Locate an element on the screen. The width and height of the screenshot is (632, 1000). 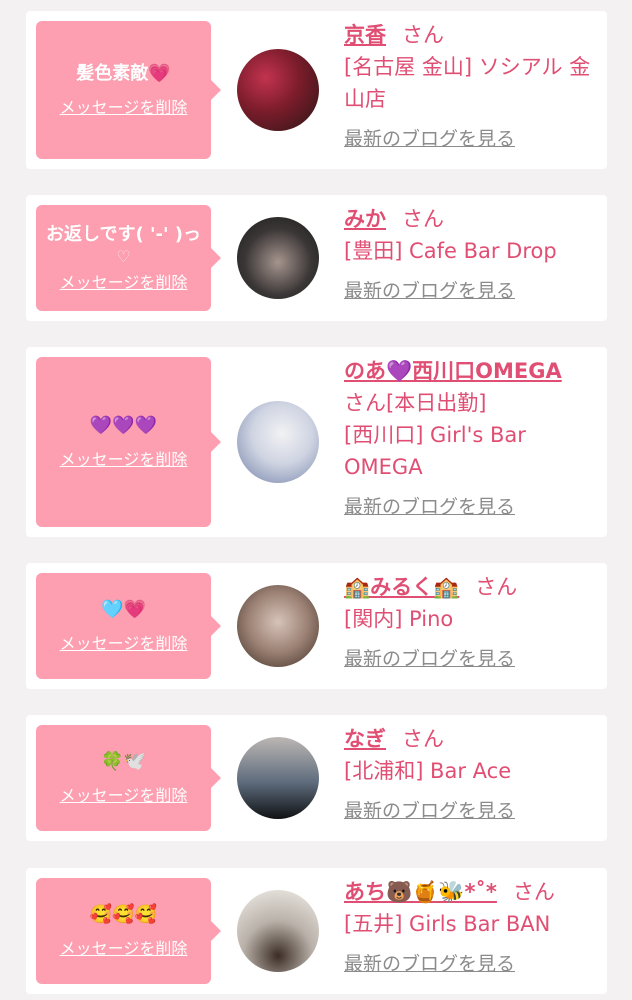
sender-info: みか さん [豊田] Cafe Bar Drop 最新のブログを見る is located at coordinates (471, 254).